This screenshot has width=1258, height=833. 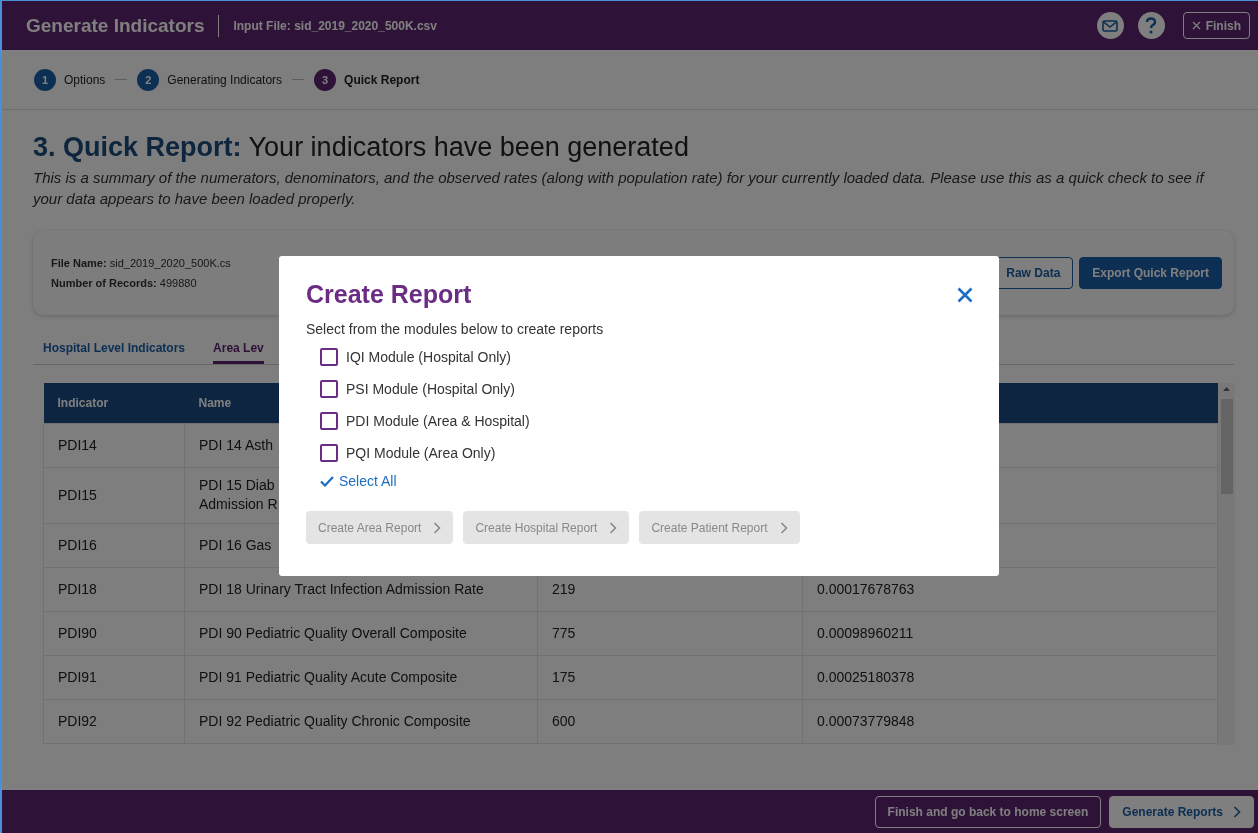 I want to click on module-label: IQI Module (Hospital Only), so click(x=428, y=357).